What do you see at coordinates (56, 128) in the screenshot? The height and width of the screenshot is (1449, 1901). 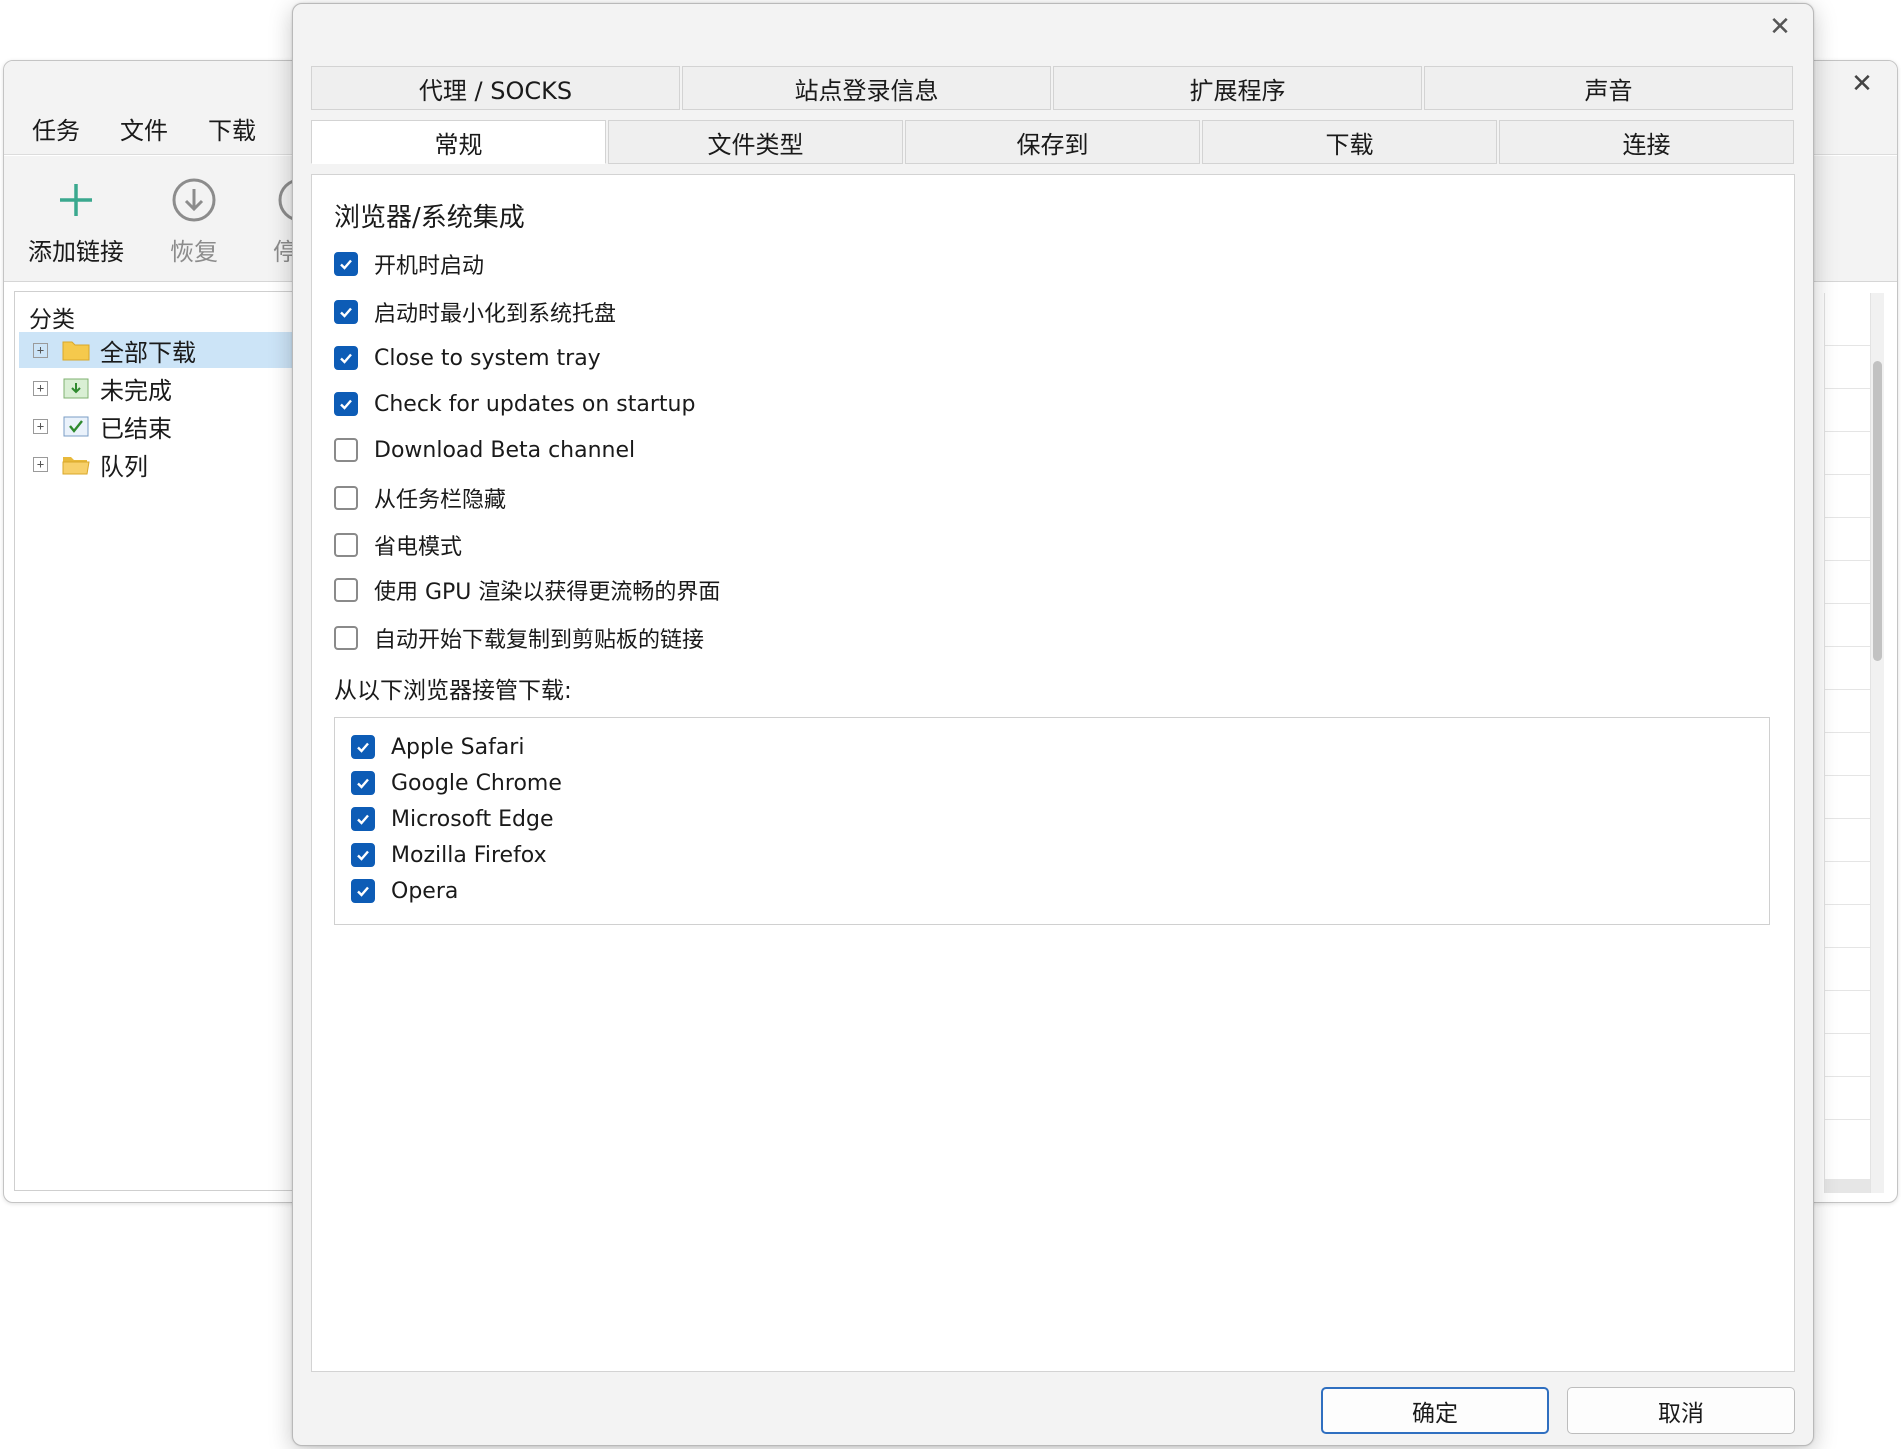 I see `menu-task: 任务` at bounding box center [56, 128].